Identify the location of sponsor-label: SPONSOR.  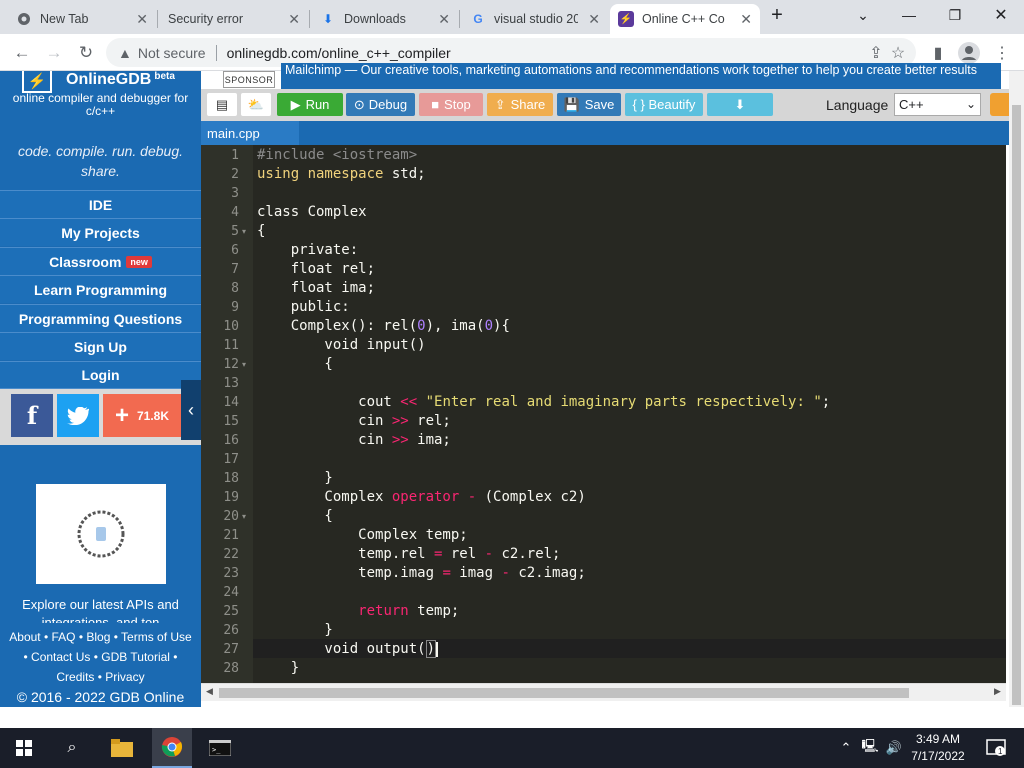
(249, 79).